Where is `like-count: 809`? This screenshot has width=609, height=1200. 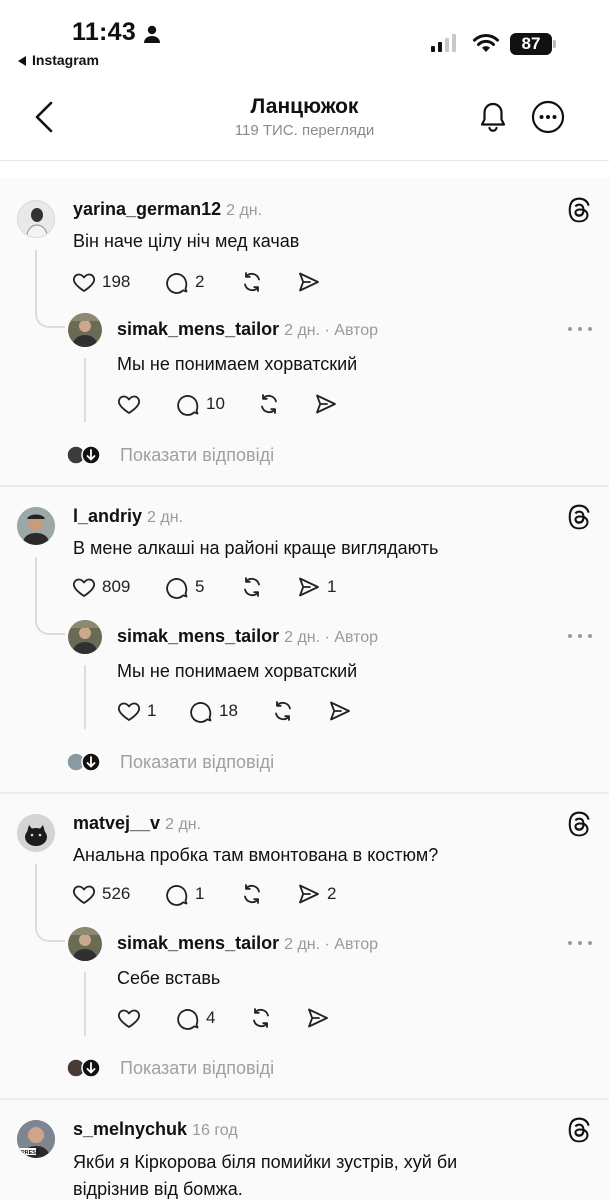 like-count: 809 is located at coordinates (116, 586).